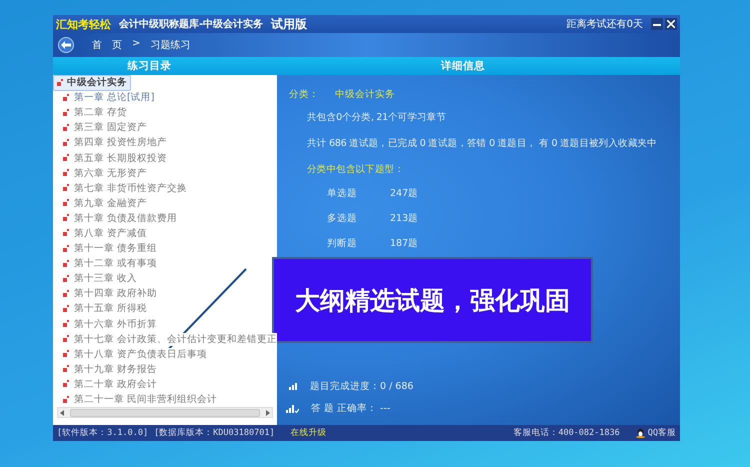 The height and width of the screenshot is (467, 750). I want to click on chapter-item: 第四章 投资性房地产, so click(121, 143).